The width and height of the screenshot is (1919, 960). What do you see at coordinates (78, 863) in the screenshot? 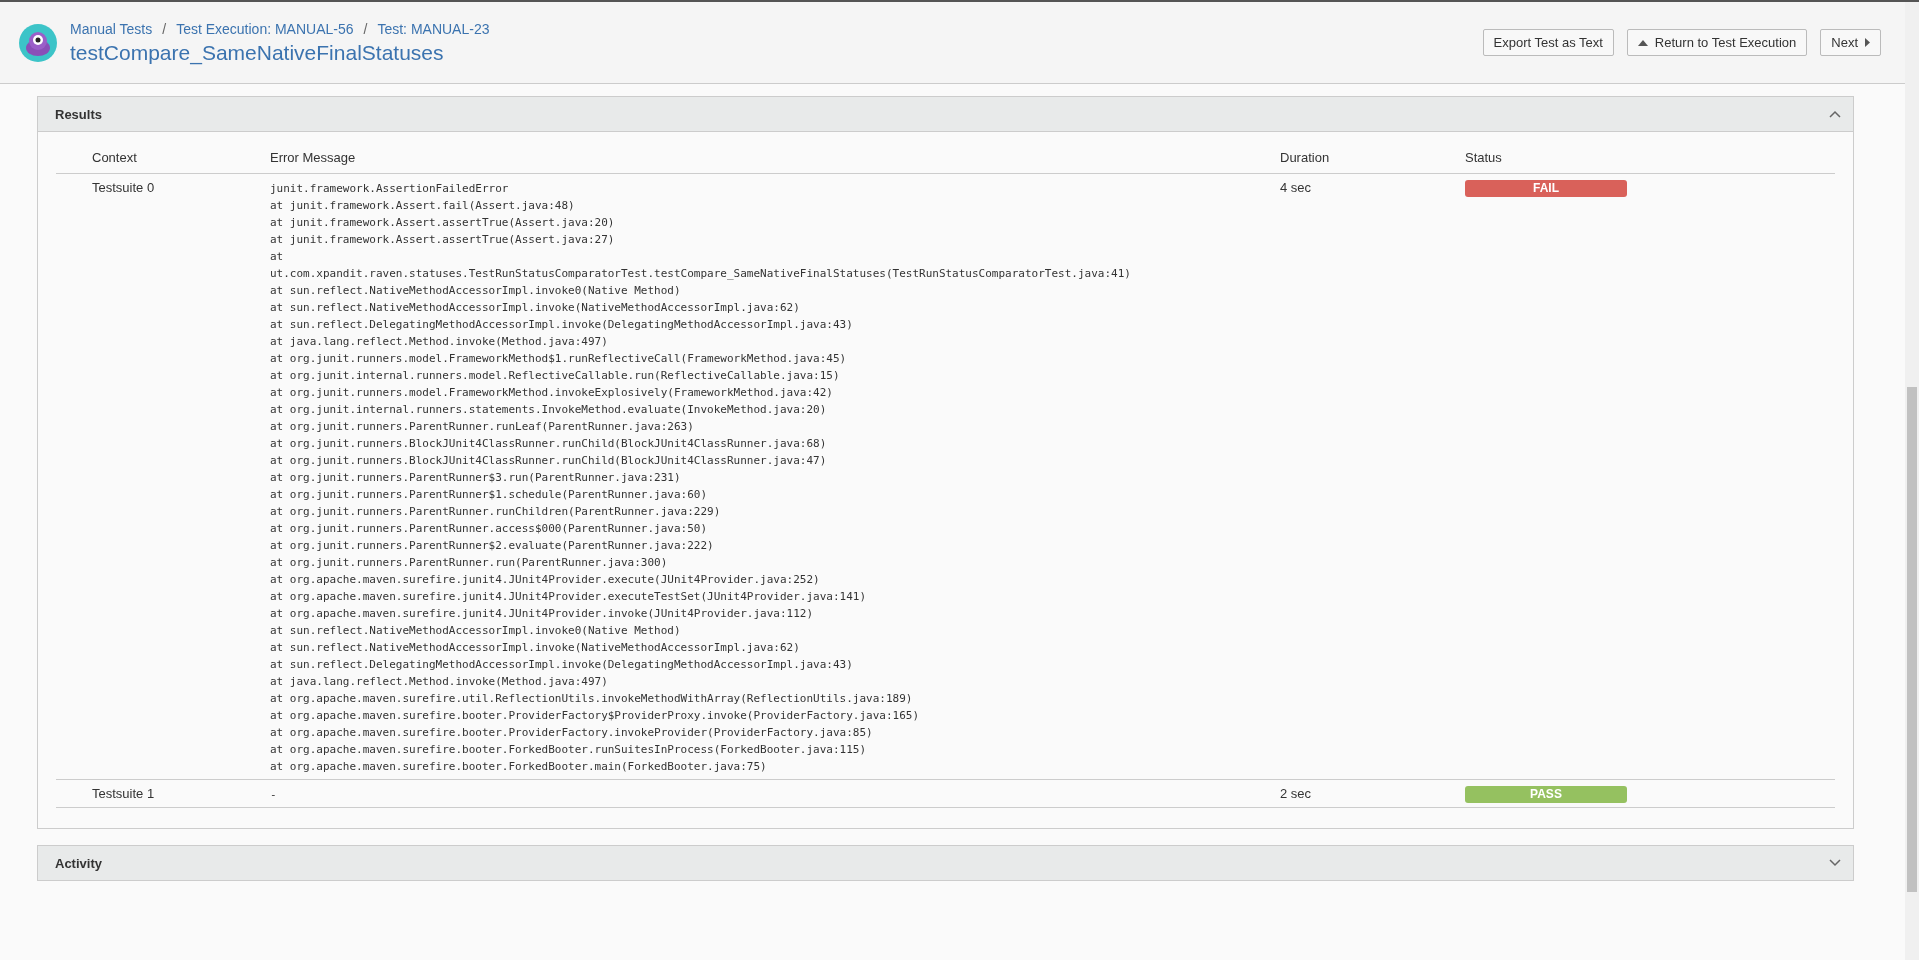
I see `panel-title: Activity` at bounding box center [78, 863].